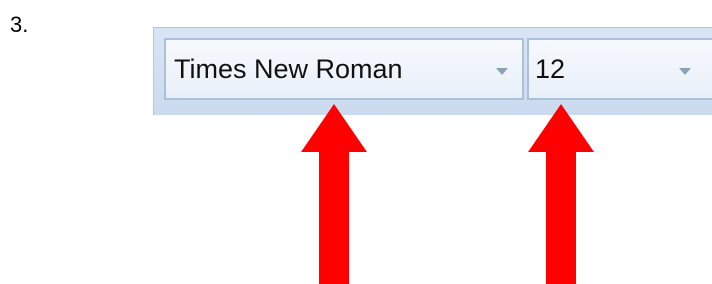 This screenshot has height=284, width=712. Describe the element at coordinates (550, 69) in the screenshot. I see `font-size-value: 12` at that location.